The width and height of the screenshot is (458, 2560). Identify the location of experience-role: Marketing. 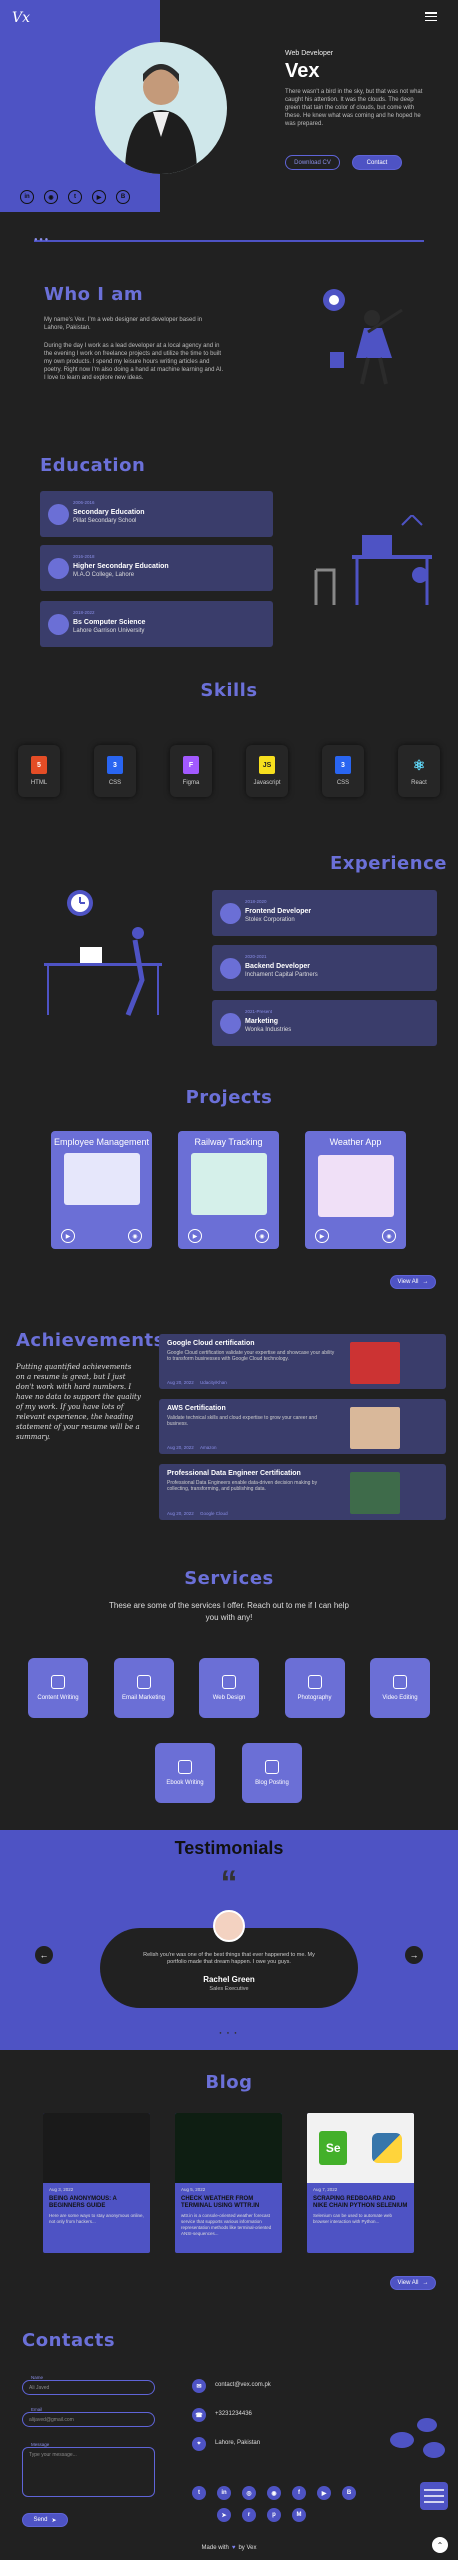
(262, 1021).